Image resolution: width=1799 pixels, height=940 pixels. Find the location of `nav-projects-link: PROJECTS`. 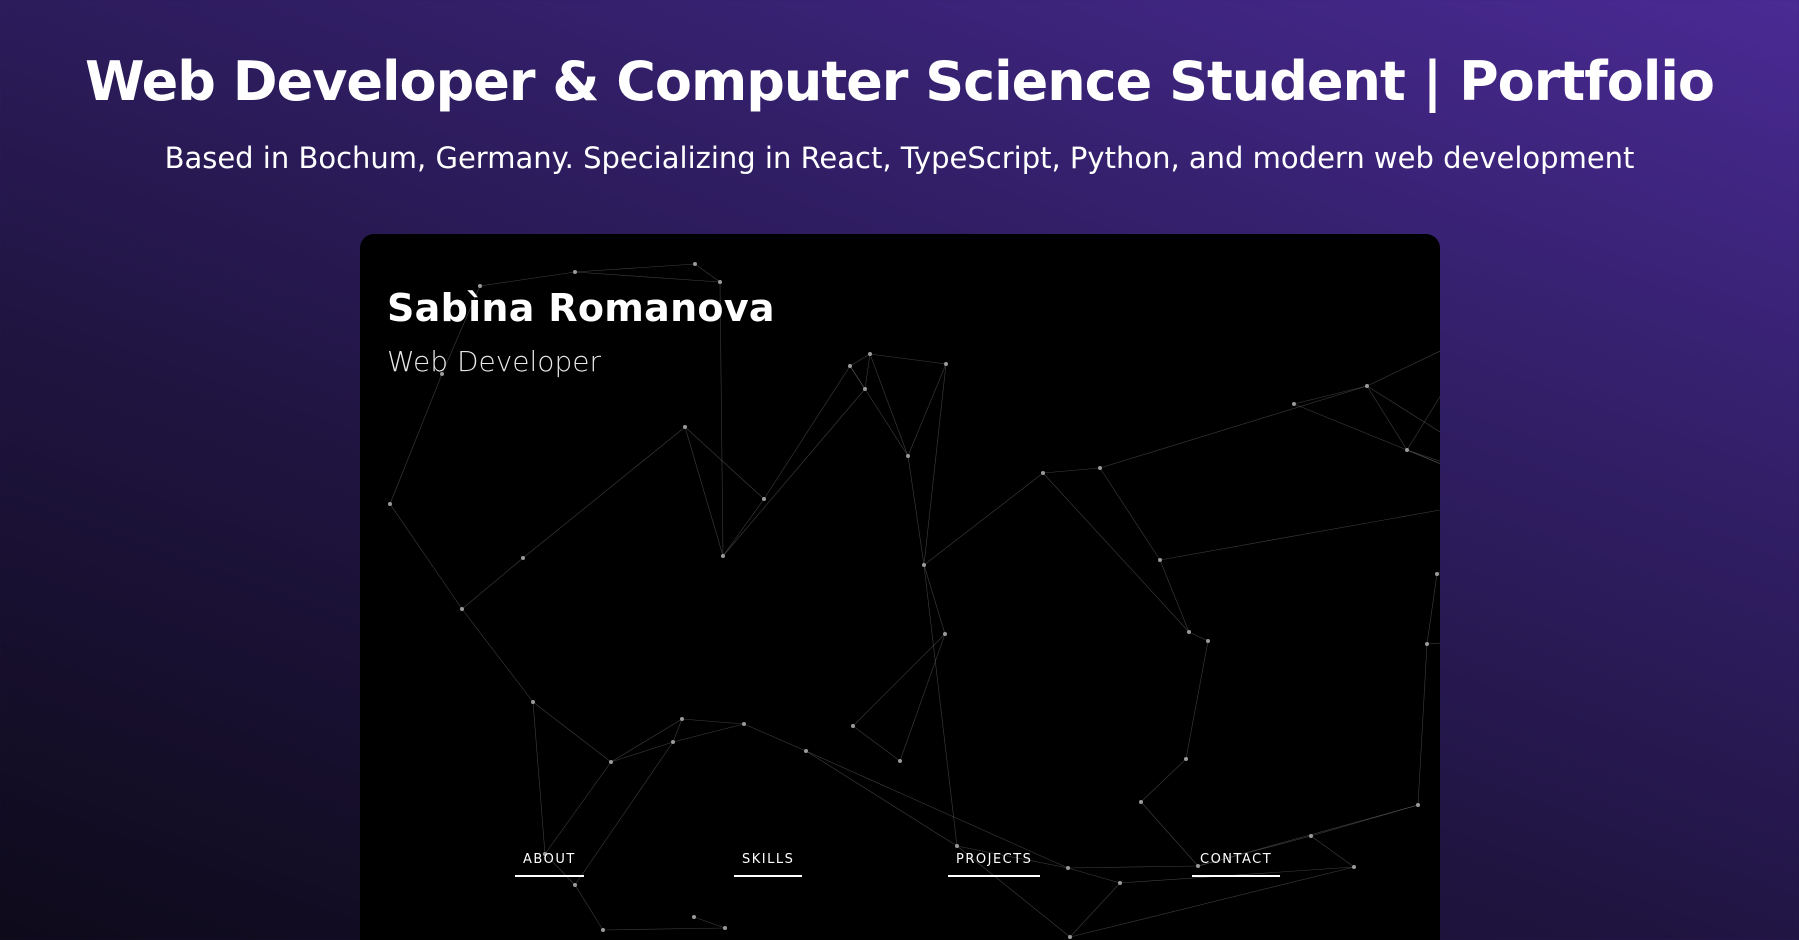

nav-projects-link: PROJECTS is located at coordinates (994, 864).